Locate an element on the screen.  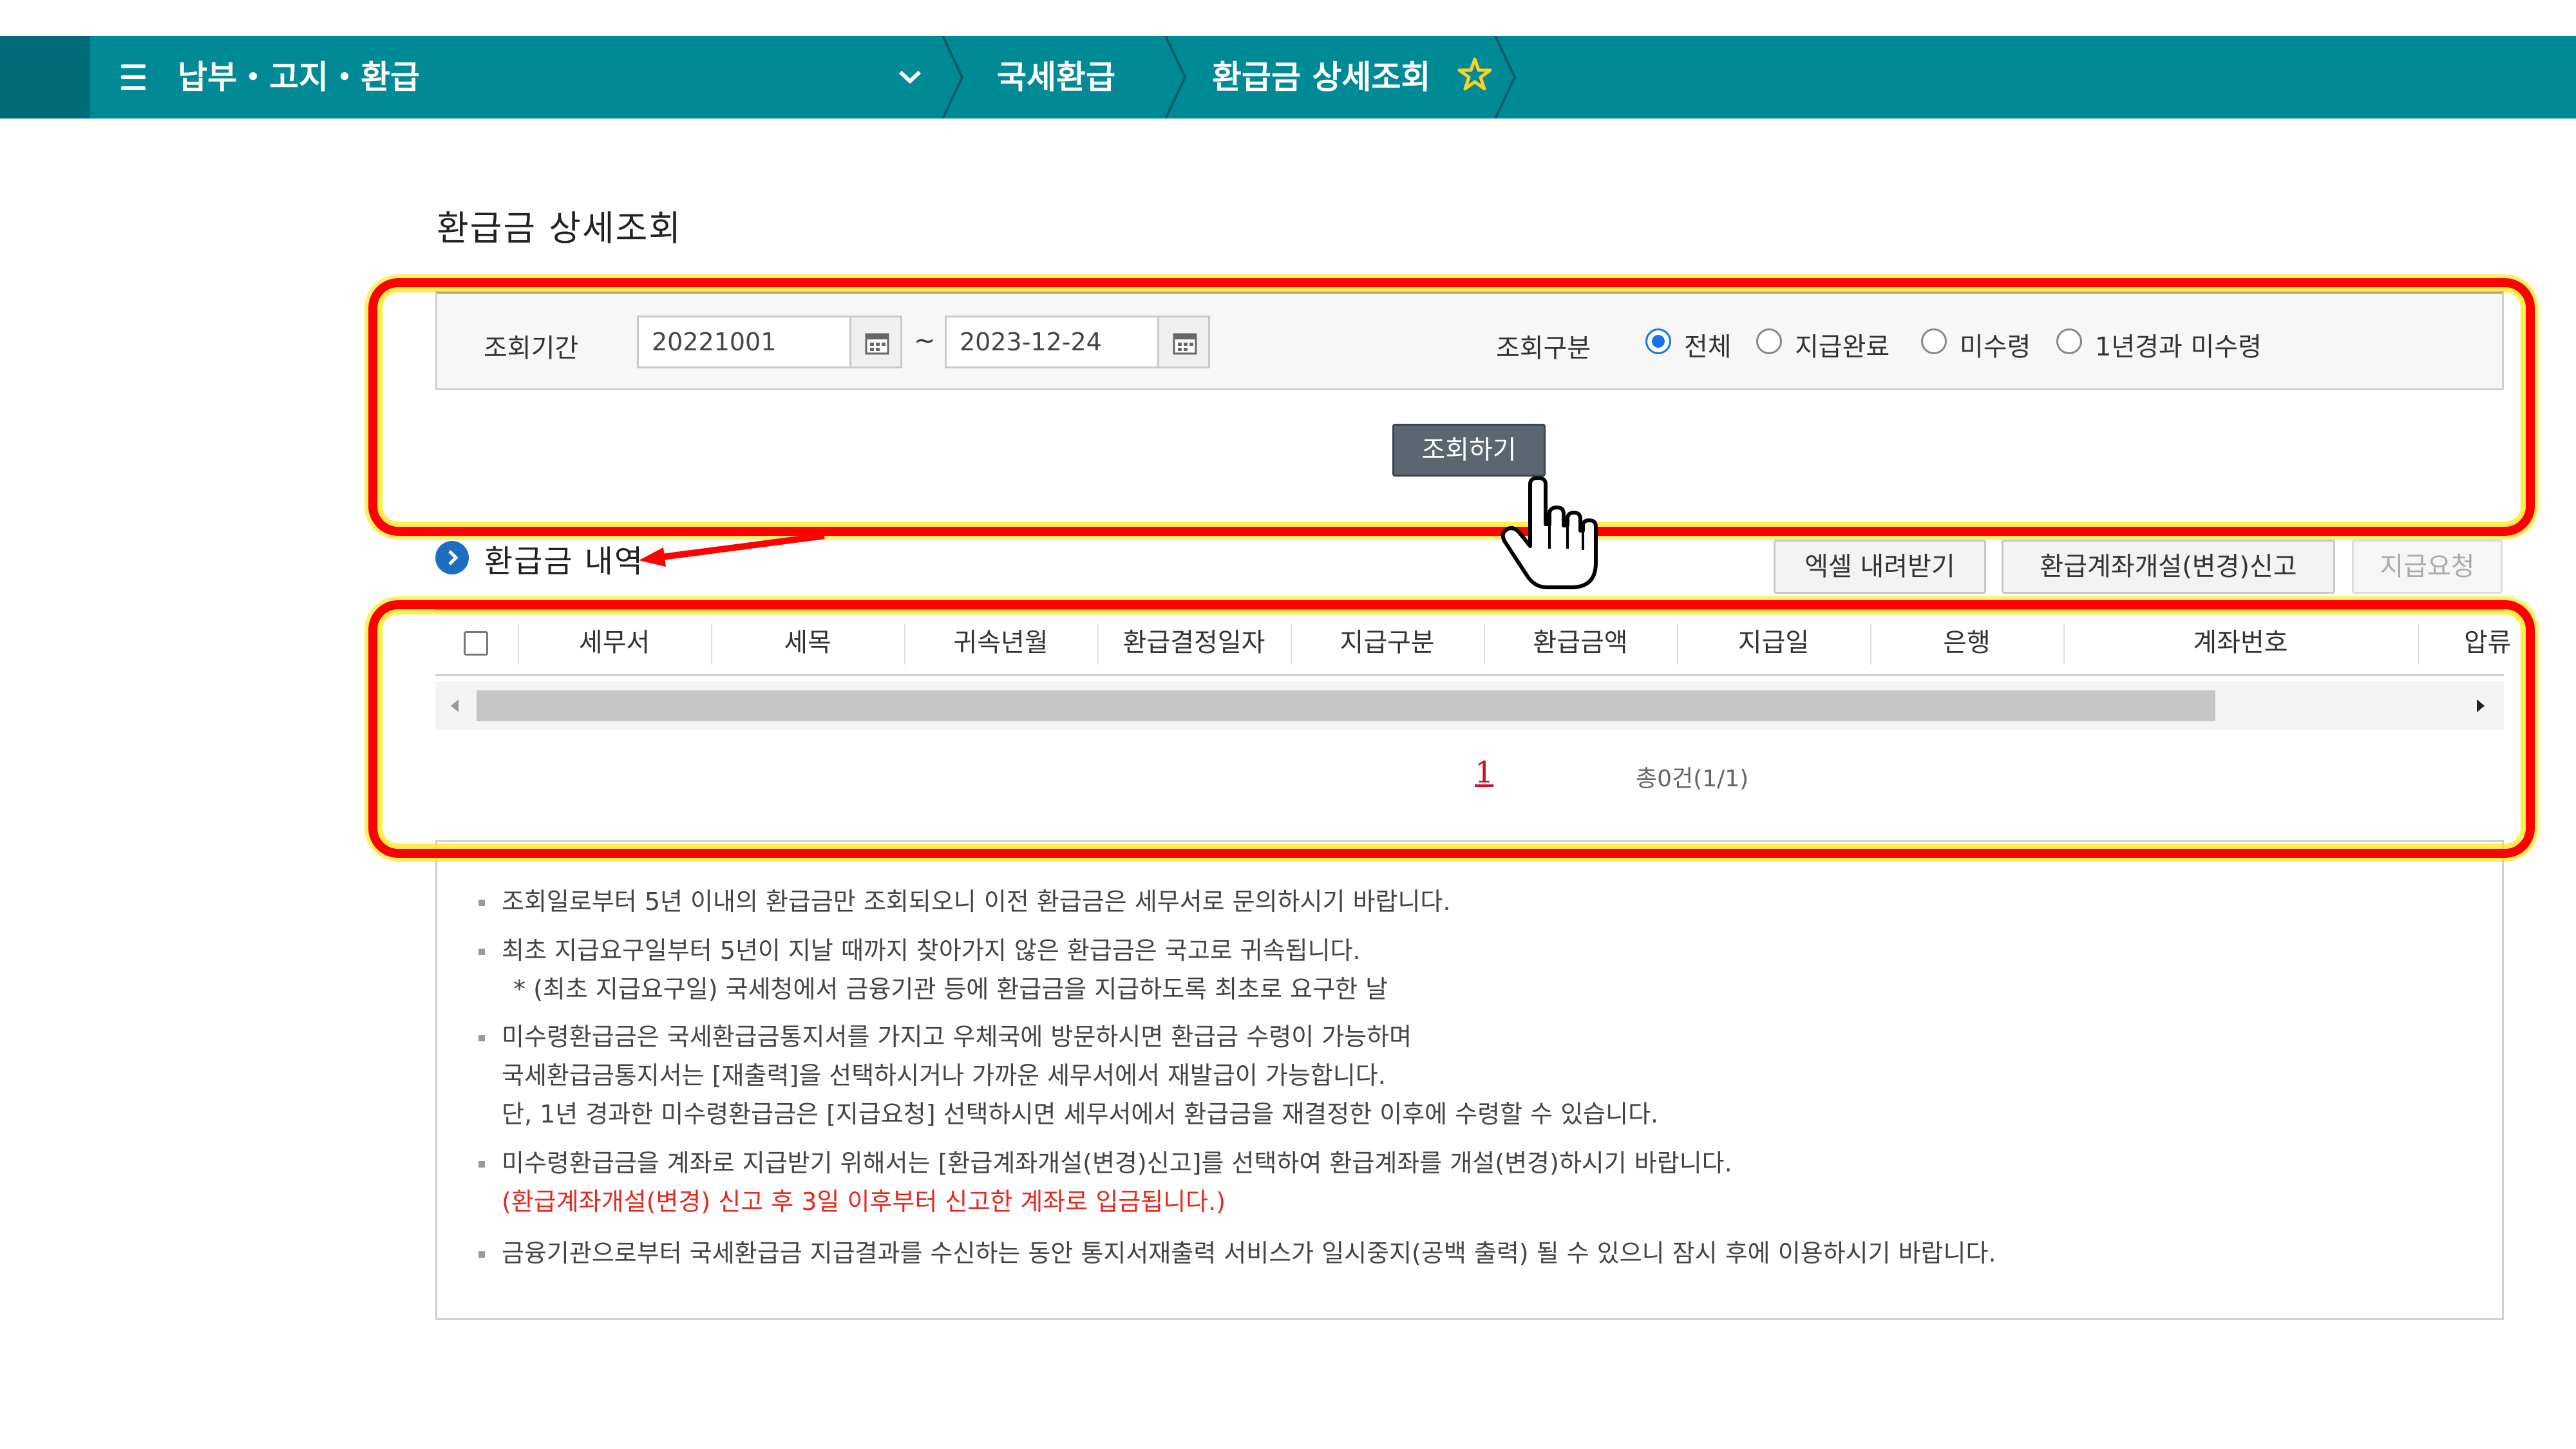
page-title: 환급금 상세조회 is located at coordinates (559, 229).